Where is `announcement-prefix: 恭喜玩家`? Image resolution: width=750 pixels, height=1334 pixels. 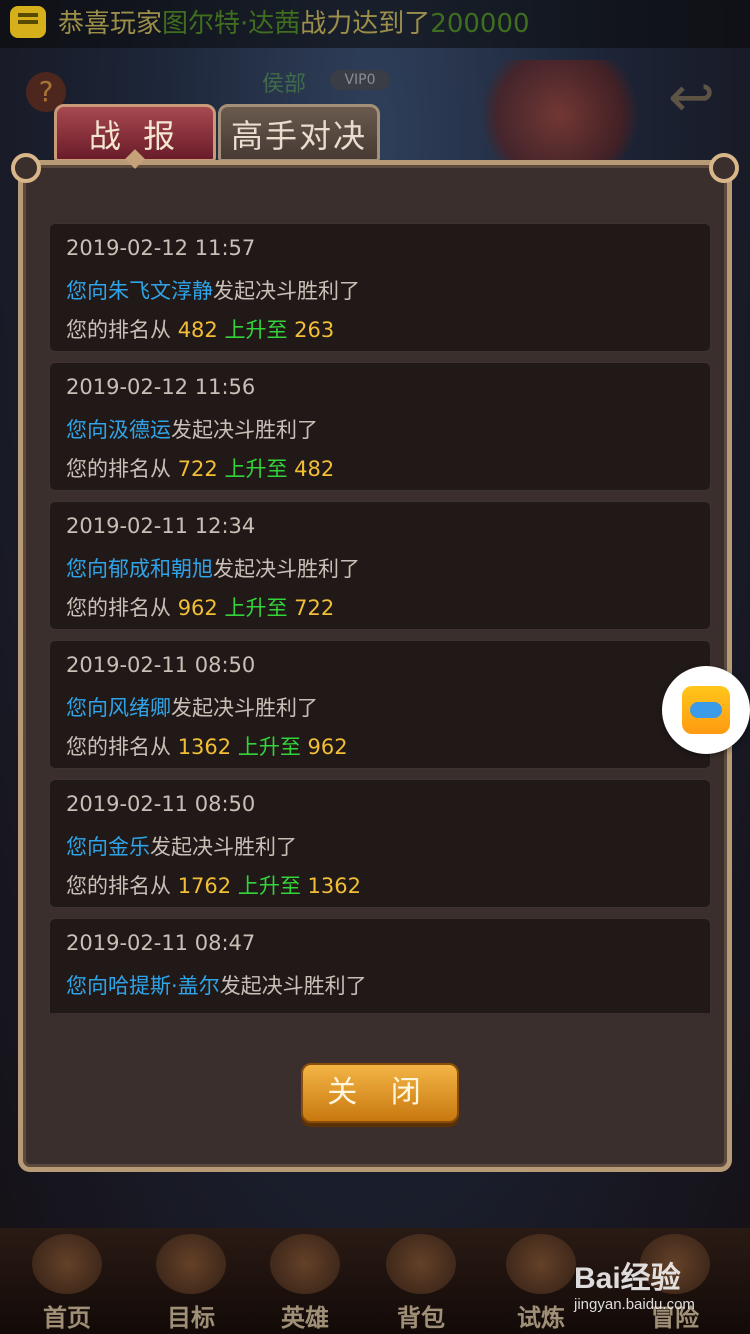 announcement-prefix: 恭喜玩家 is located at coordinates (110, 24).